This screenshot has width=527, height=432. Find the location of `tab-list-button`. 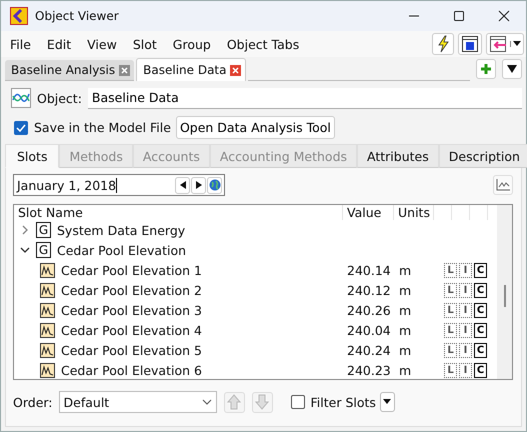

tab-list-button is located at coordinates (512, 69).